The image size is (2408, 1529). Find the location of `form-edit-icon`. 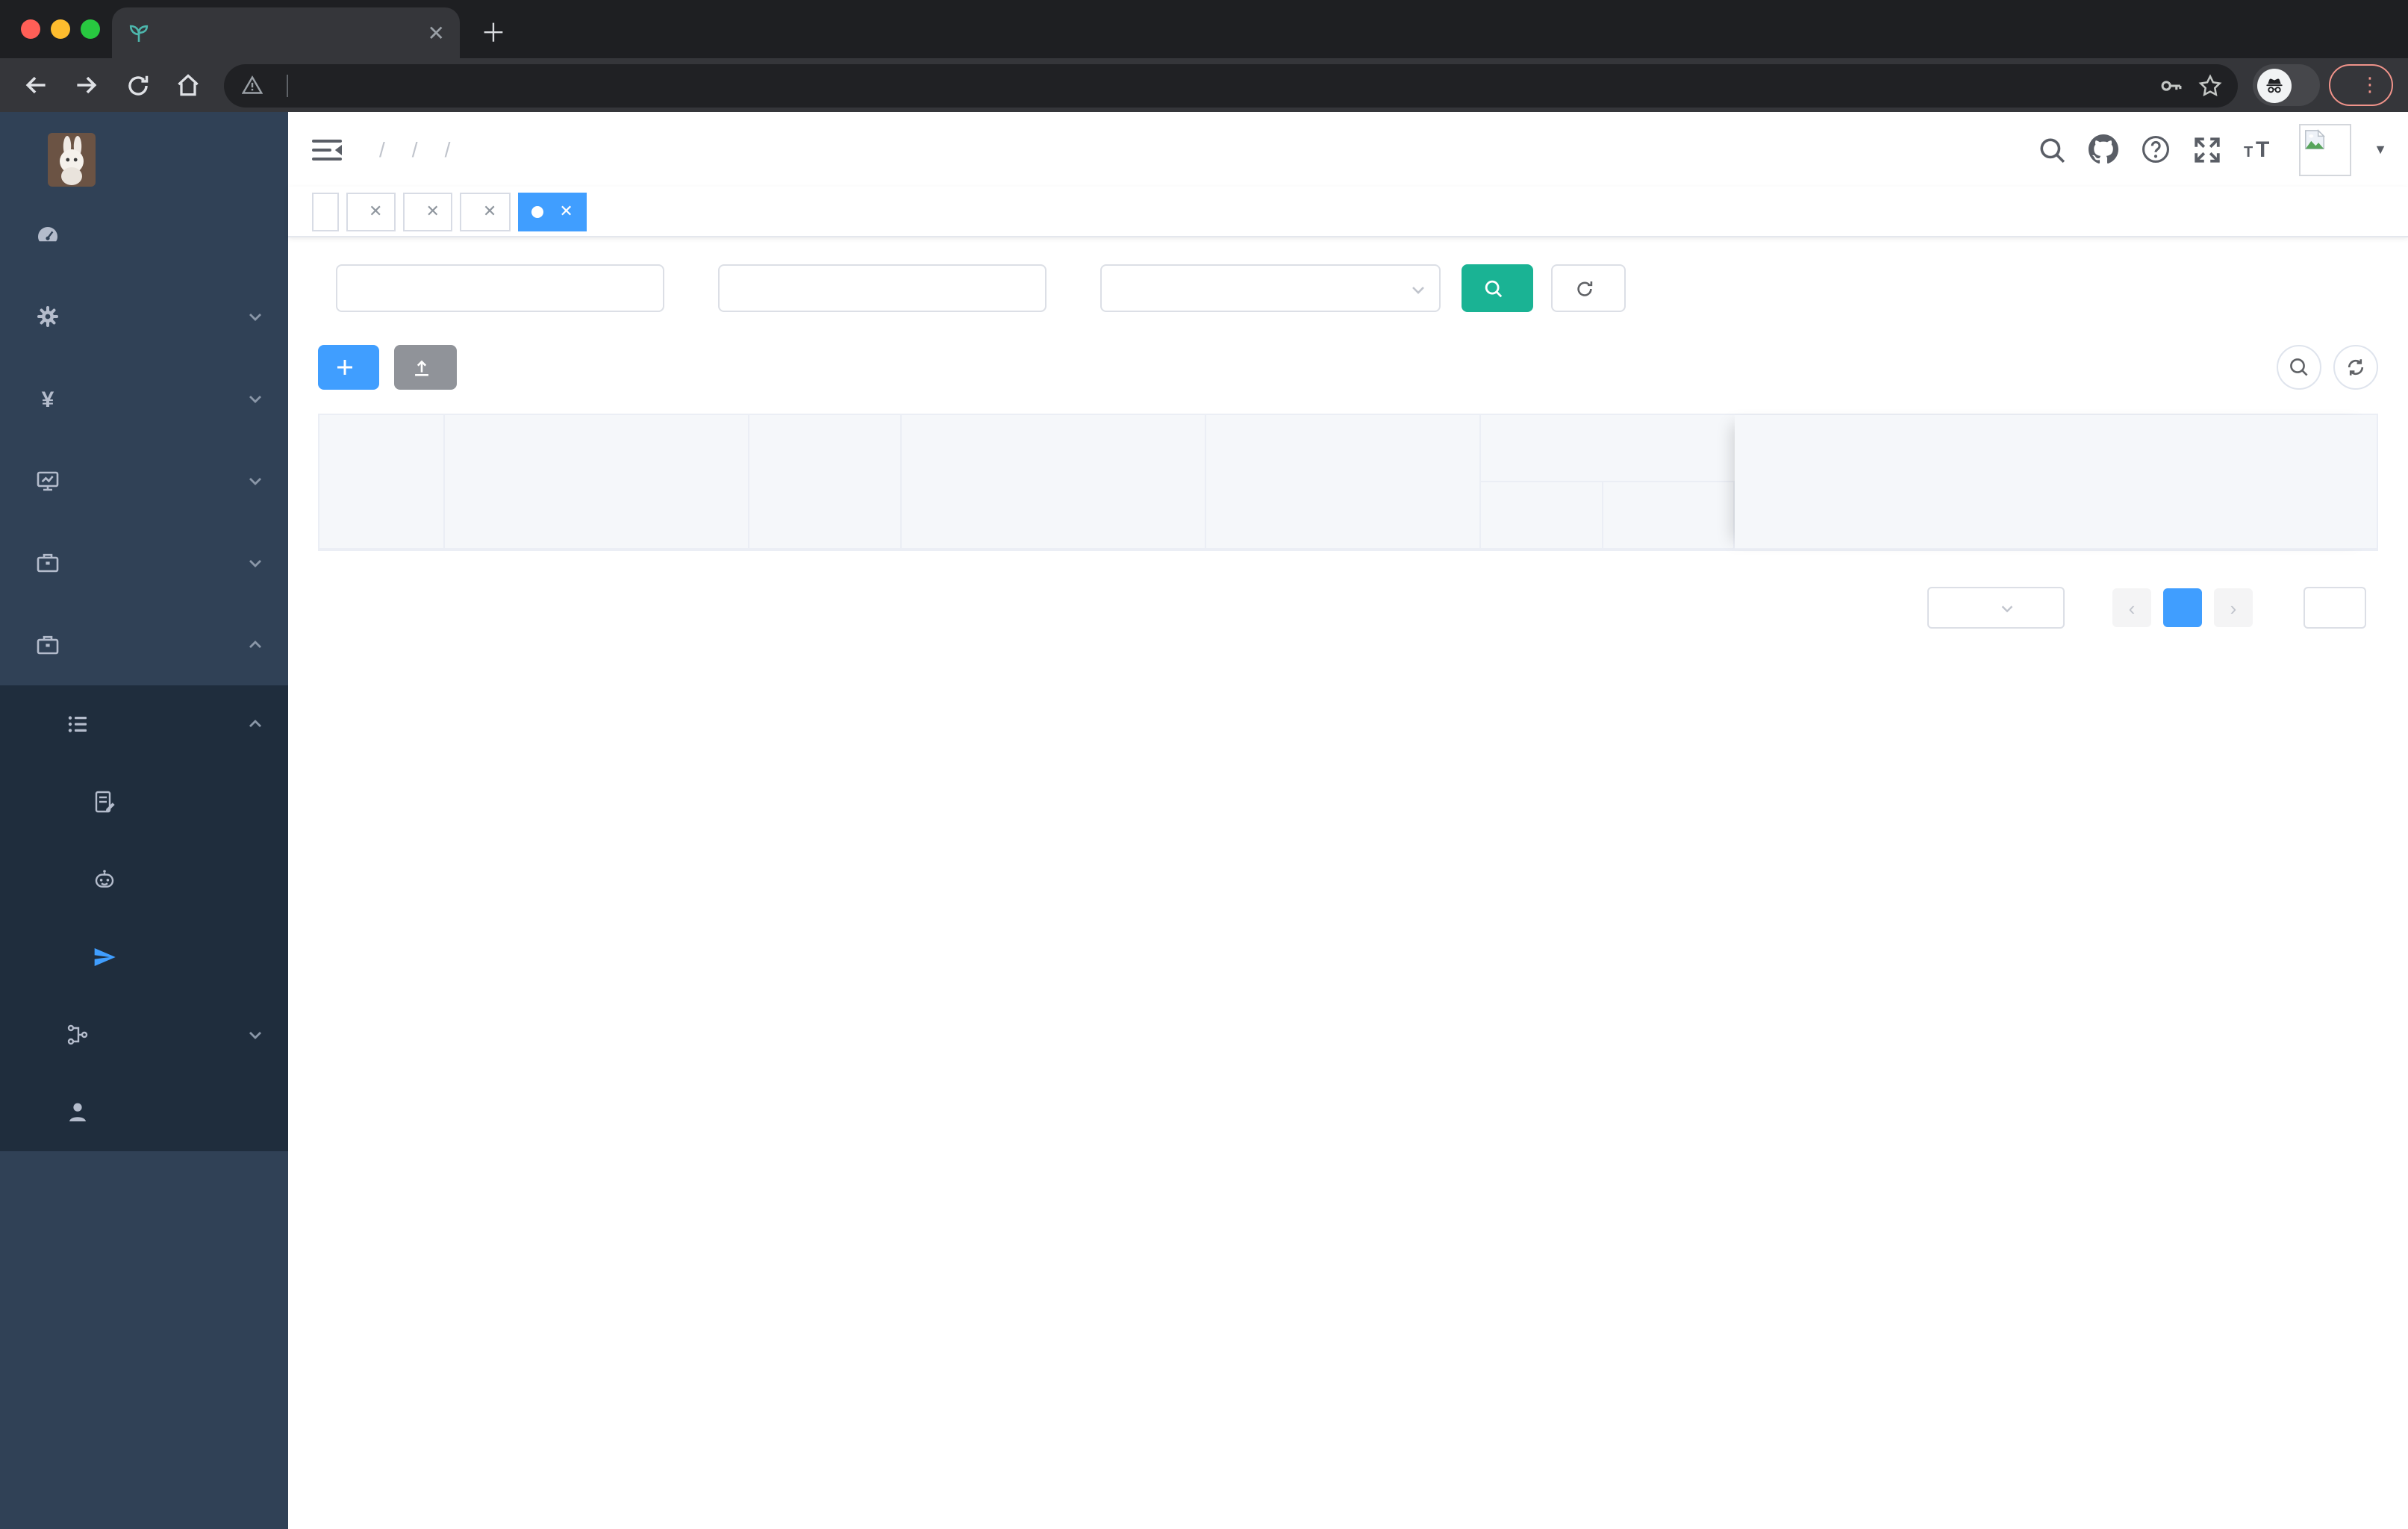

form-edit-icon is located at coordinates (104, 802).